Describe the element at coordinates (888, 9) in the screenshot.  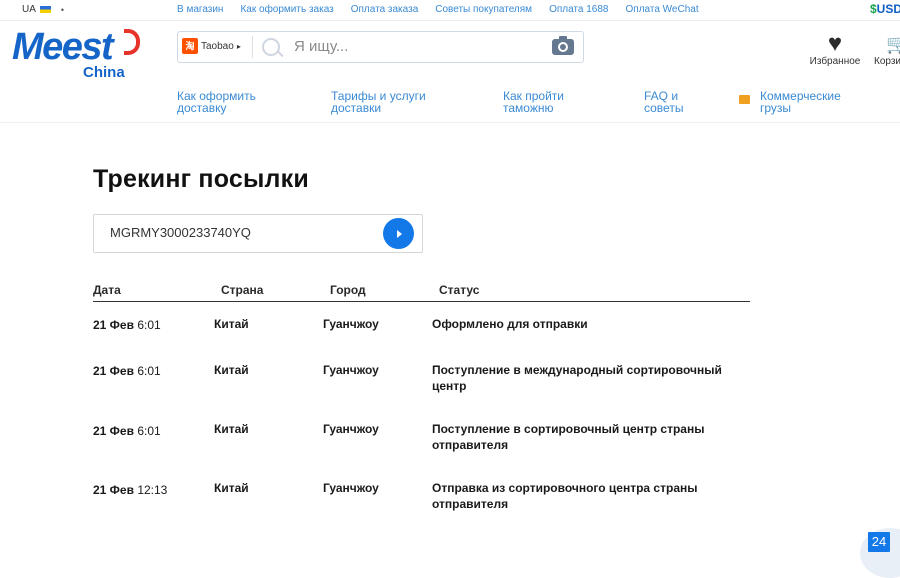
I see `currency-code: USD` at that location.